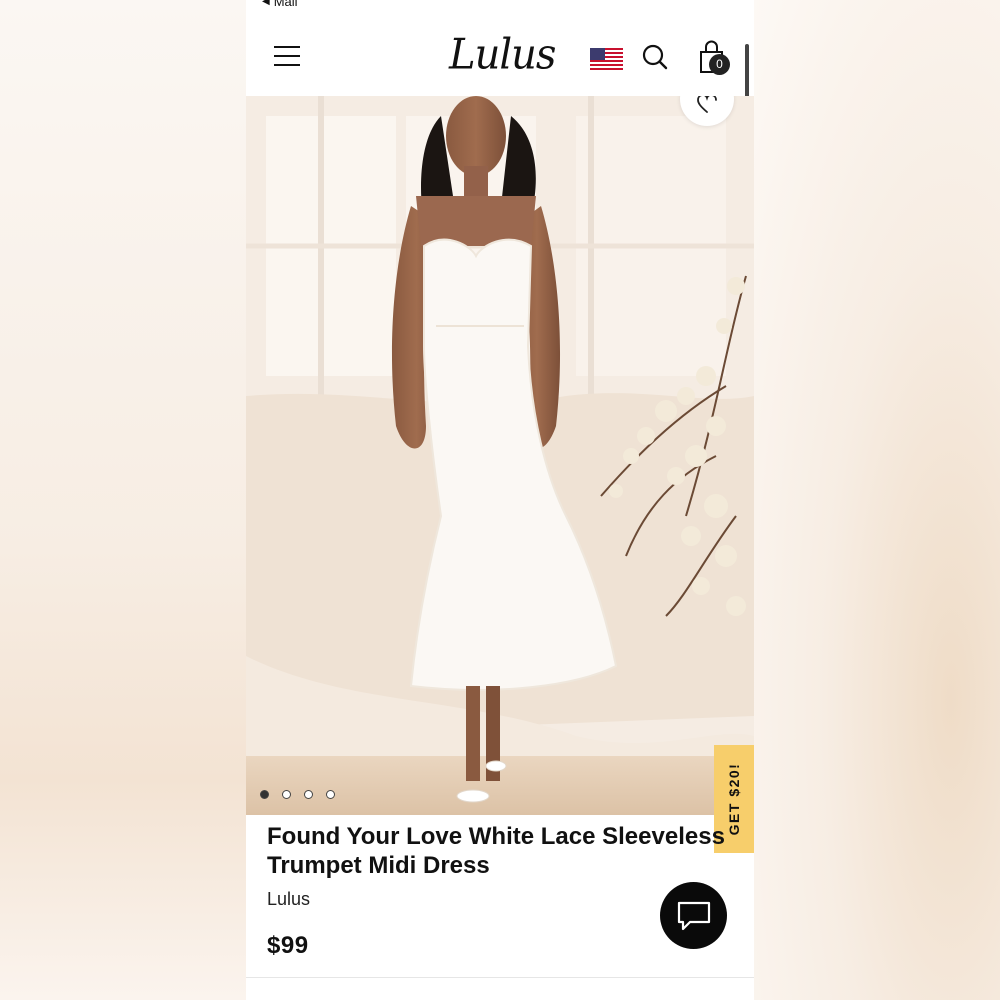 The image size is (1000, 1000). Describe the element at coordinates (297, 794) in the screenshot. I see `carousel-dots` at that location.